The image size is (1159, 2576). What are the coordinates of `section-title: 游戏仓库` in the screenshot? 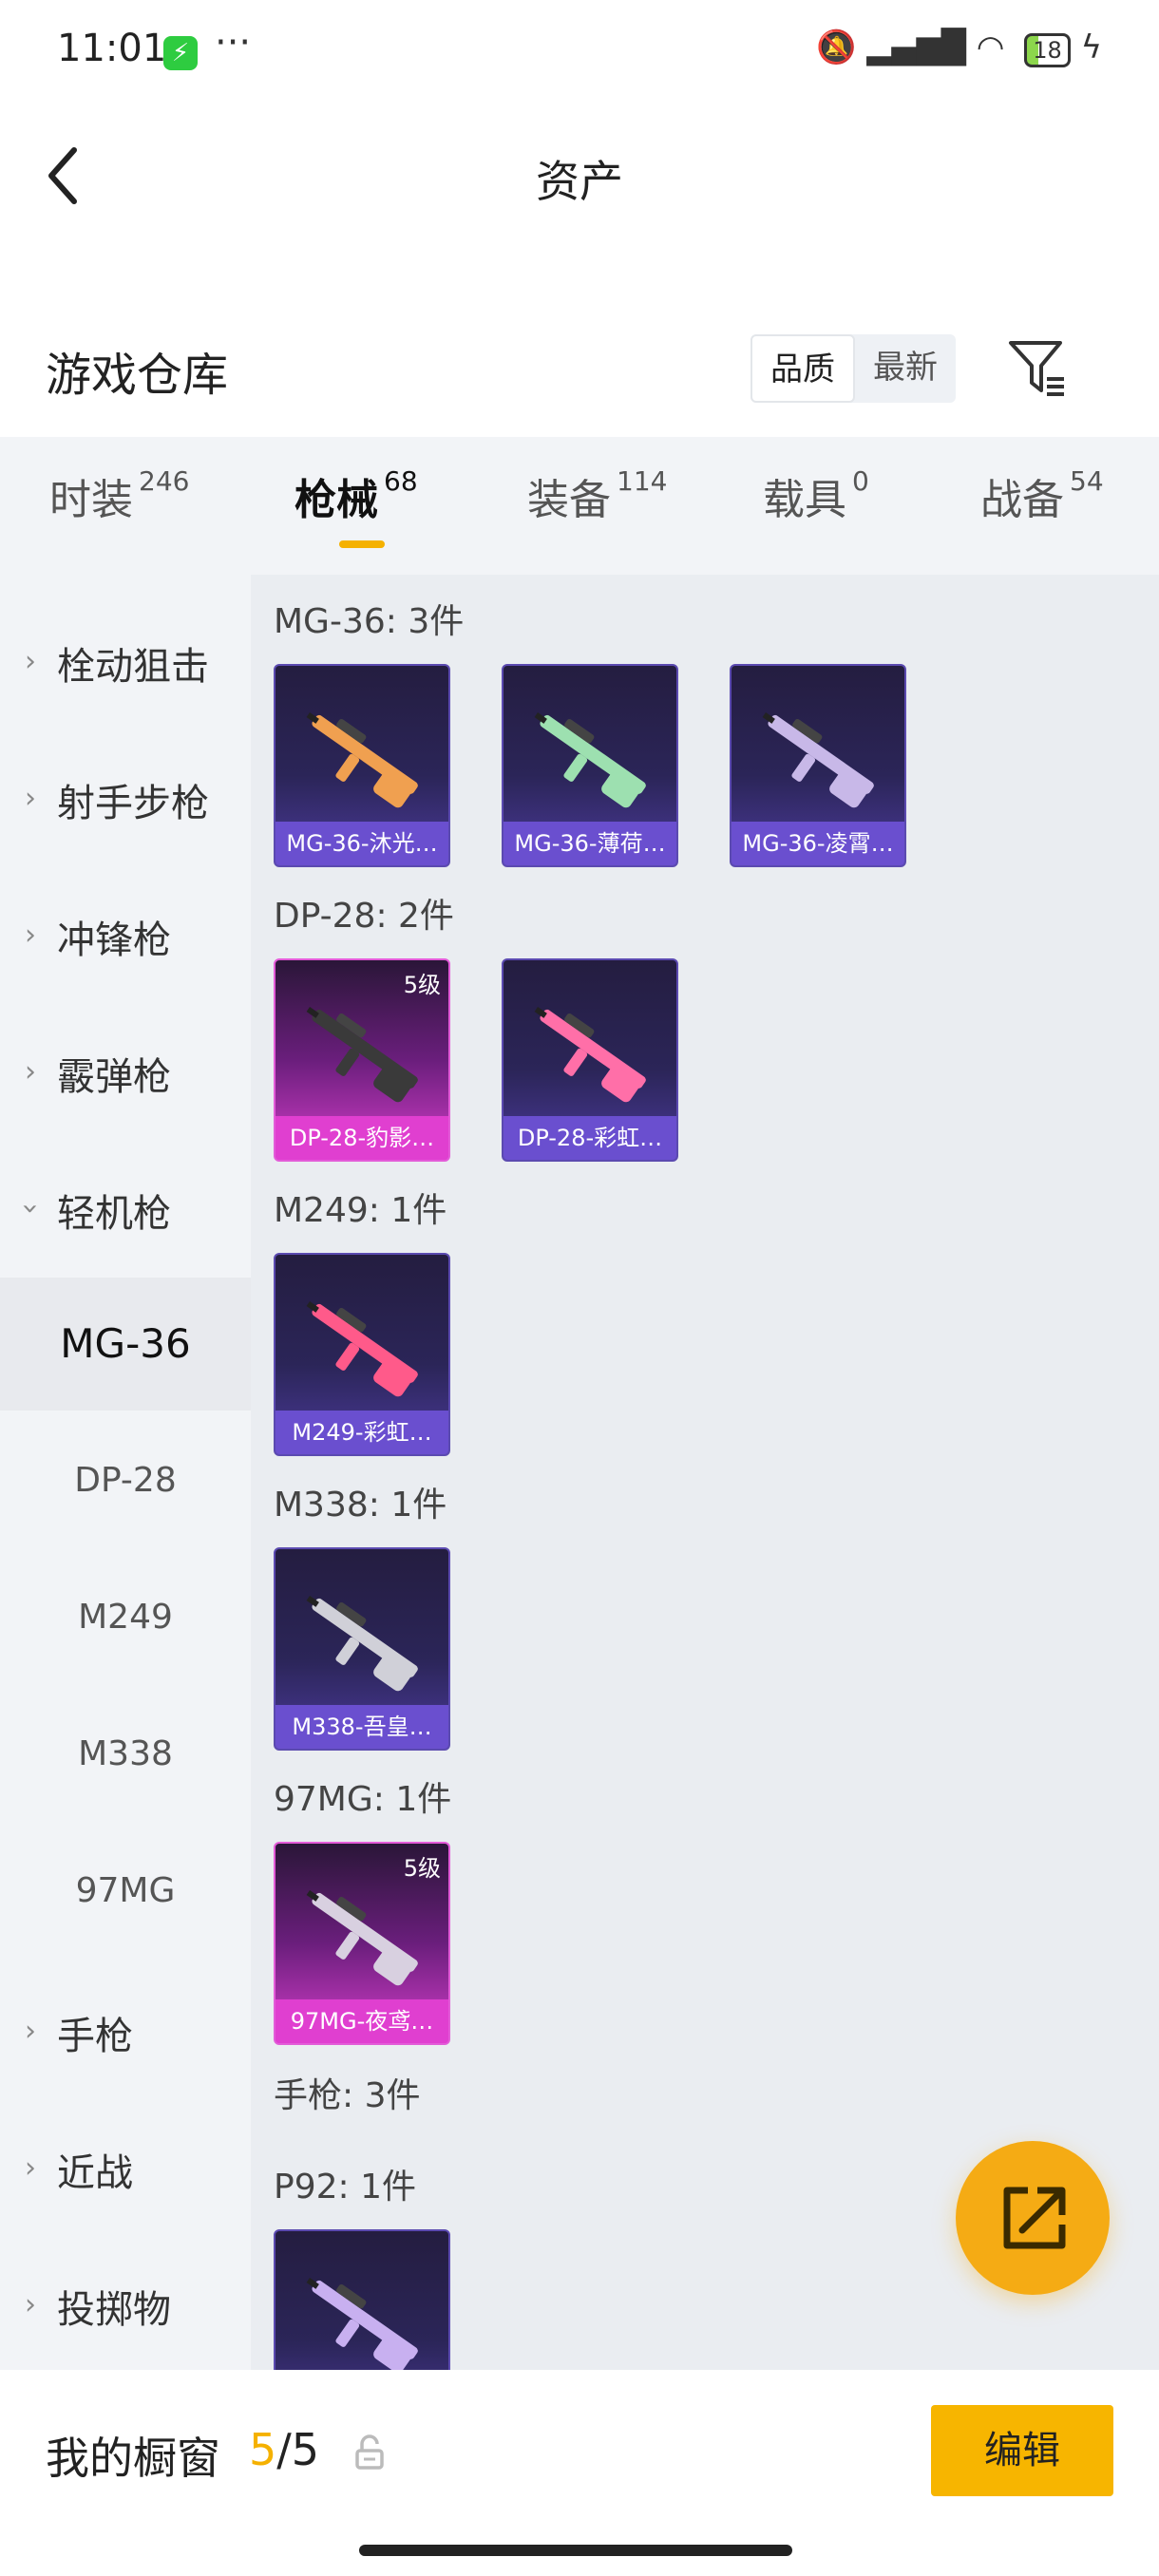 It's located at (137, 375).